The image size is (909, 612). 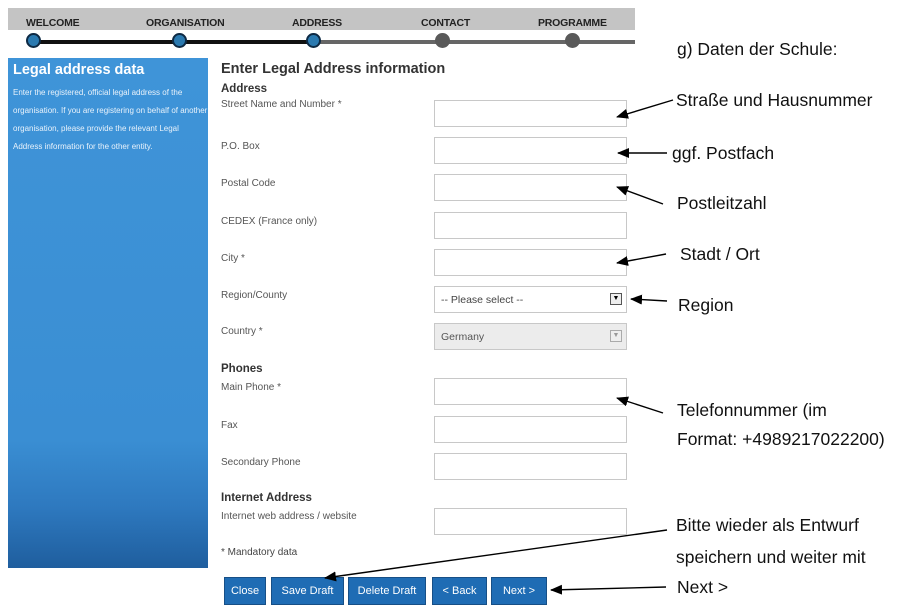 I want to click on annotation-header: g) Daten der Schule:, so click(x=757, y=49).